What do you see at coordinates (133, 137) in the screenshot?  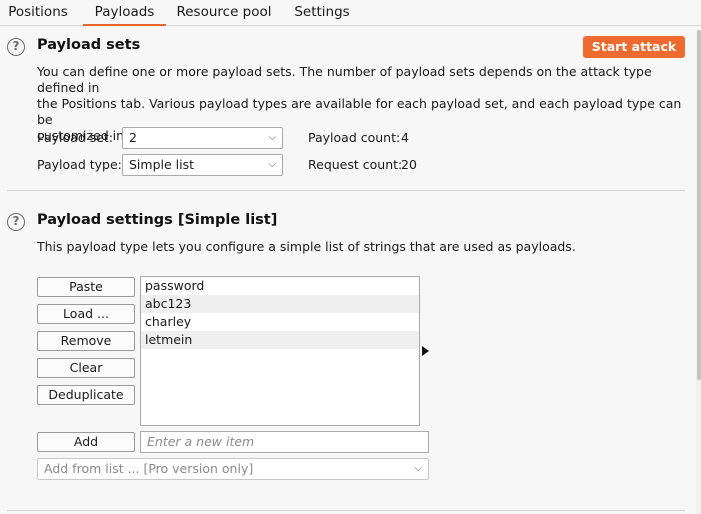 I see `payload-set-value: 2` at bounding box center [133, 137].